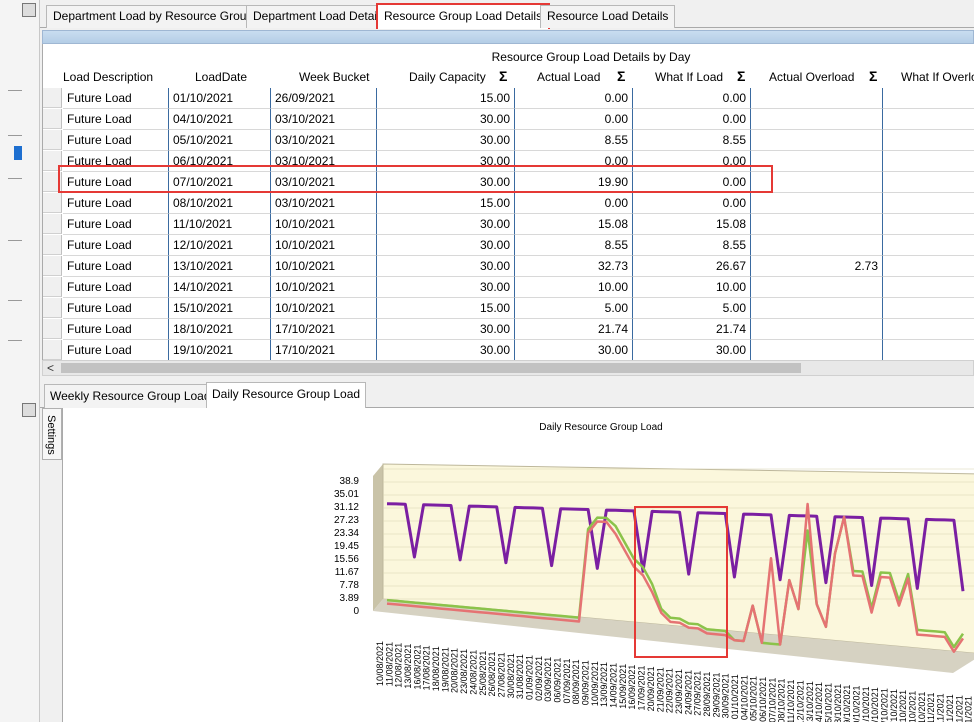 The width and height of the screenshot is (974, 722). I want to click on table-cell: 14/10/2021, so click(220, 287).